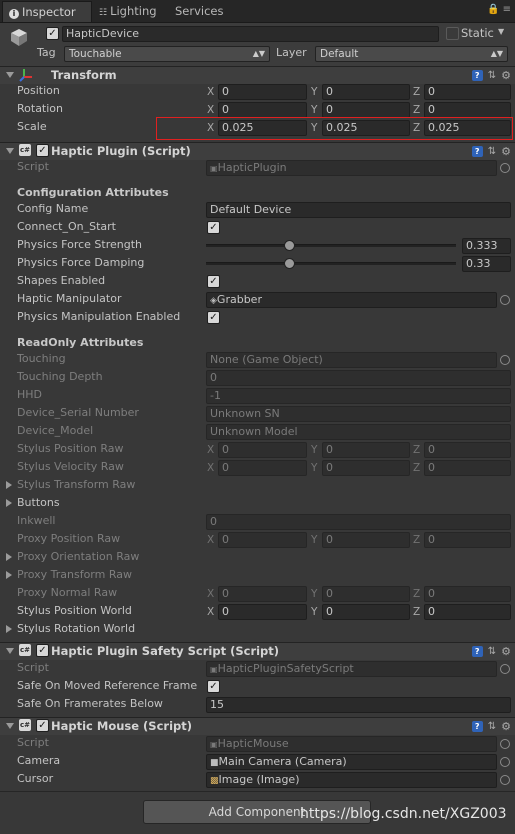 The image size is (515, 834). What do you see at coordinates (467, 92) in the screenshot?
I see `position-z-field: 0` at bounding box center [467, 92].